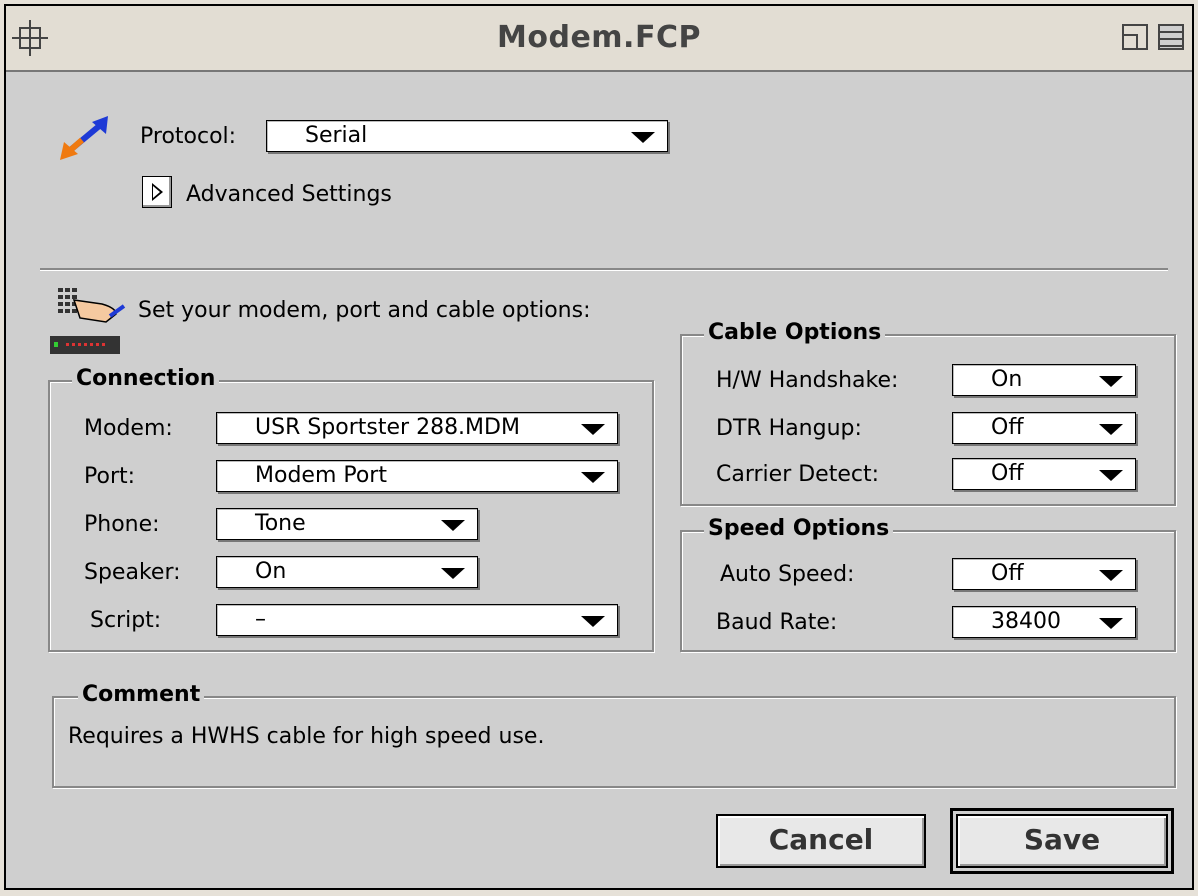 The image size is (1198, 896). I want to click on separator, so click(604, 269).